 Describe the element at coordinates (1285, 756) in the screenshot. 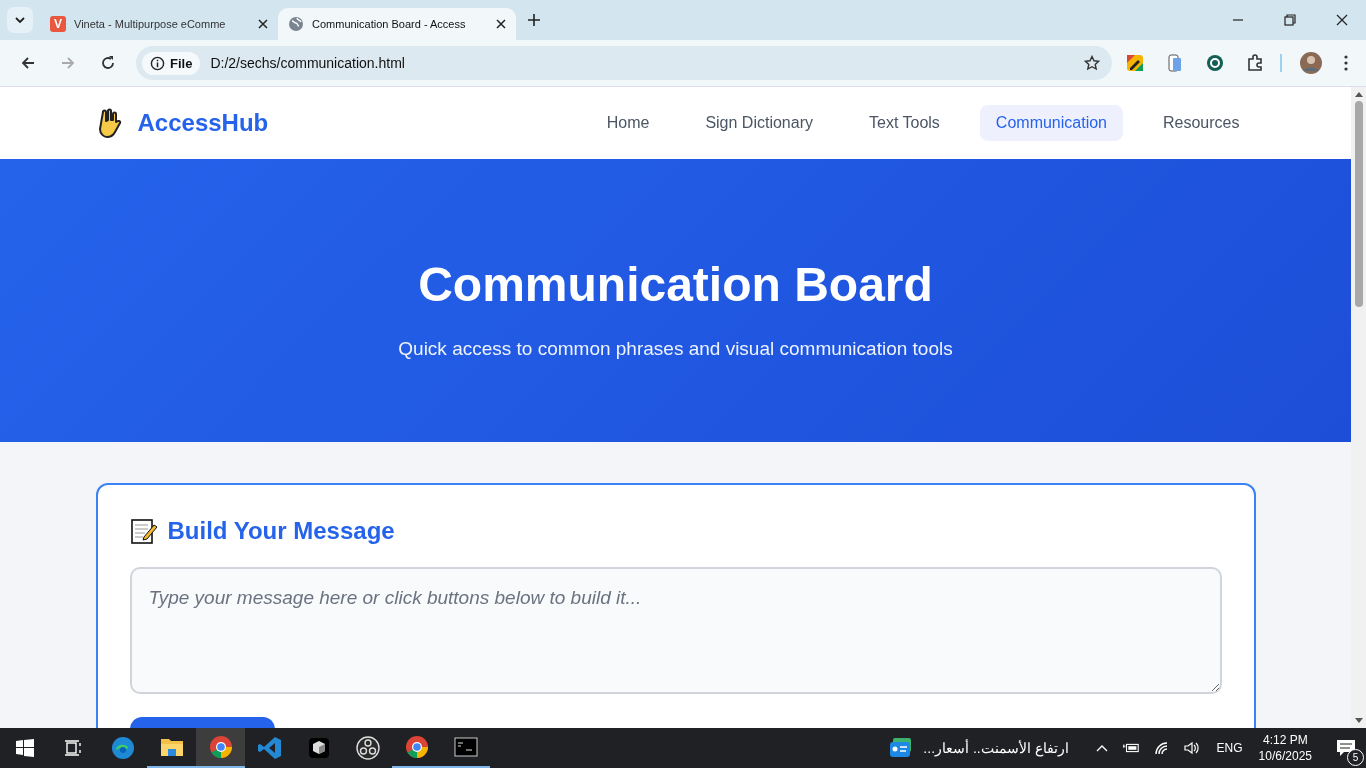

I see `clock-date: 10/6/2025` at that location.